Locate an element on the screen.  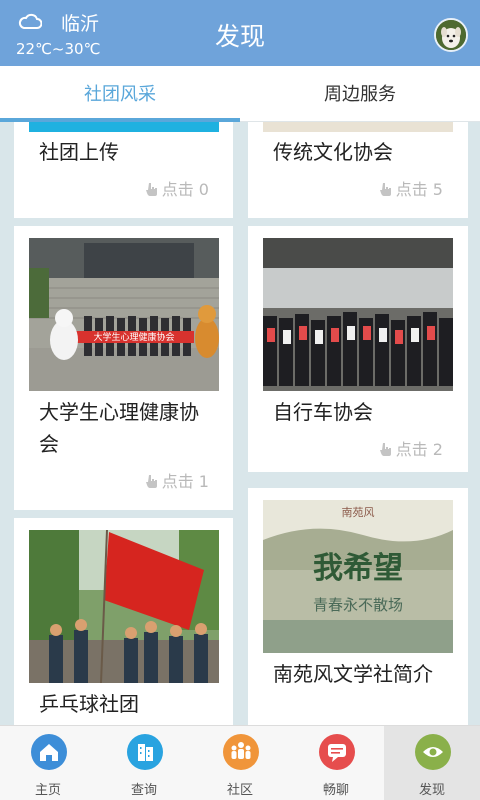
card-title: 传统文化协会 is located at coordinates (333, 152).